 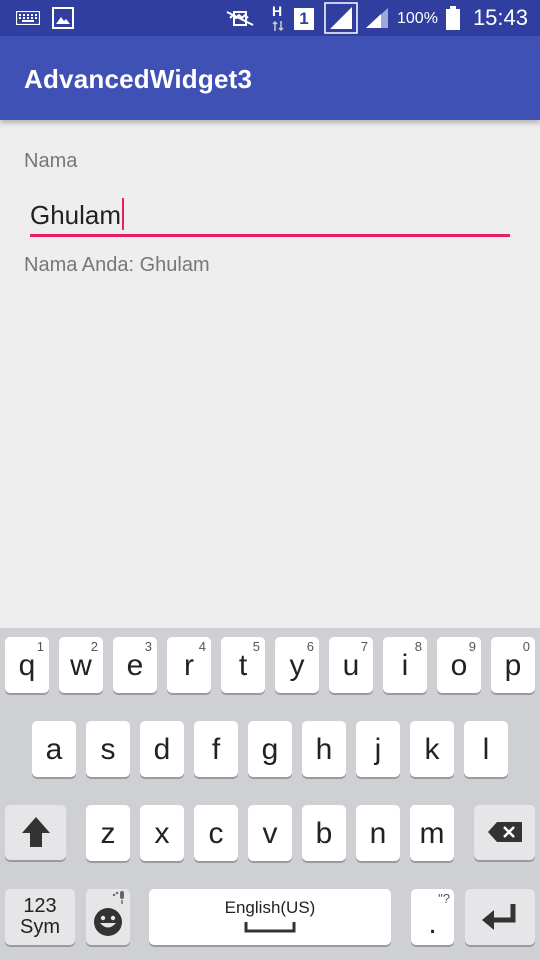 What do you see at coordinates (500, 17) in the screenshot?
I see `clock: 15:43` at bounding box center [500, 17].